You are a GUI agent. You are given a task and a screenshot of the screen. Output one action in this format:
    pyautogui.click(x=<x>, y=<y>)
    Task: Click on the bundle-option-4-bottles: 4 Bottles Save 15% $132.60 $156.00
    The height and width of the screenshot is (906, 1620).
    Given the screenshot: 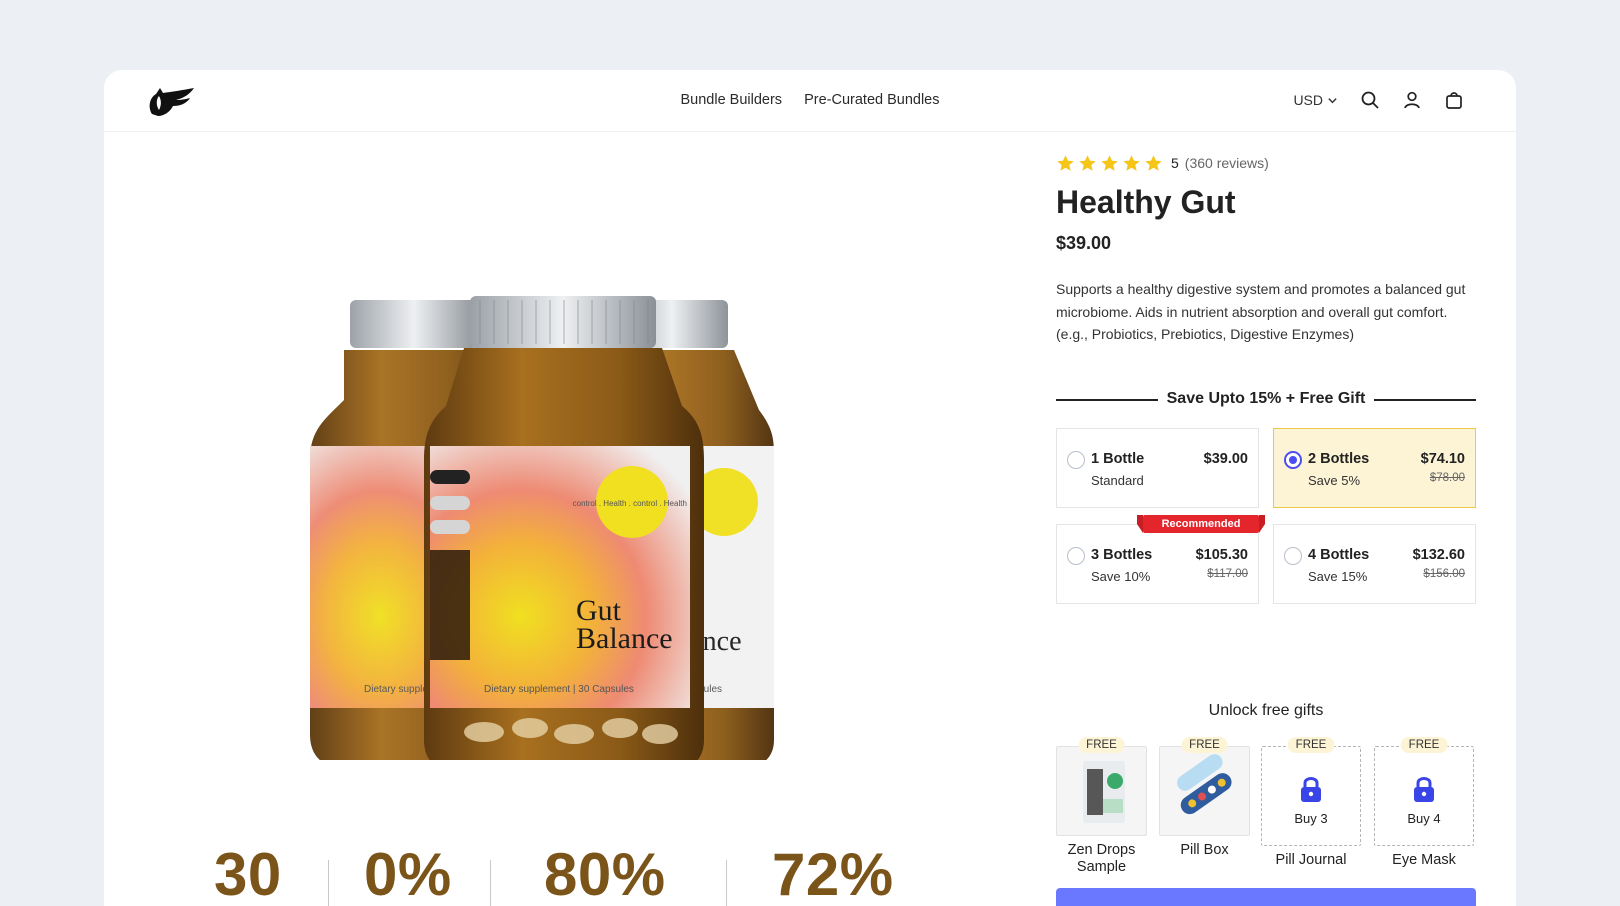 What is the action you would take?
    pyautogui.click(x=1374, y=564)
    